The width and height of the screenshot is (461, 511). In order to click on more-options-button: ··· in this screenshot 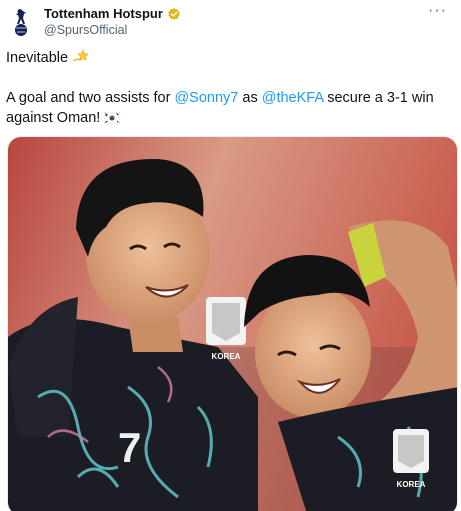, I will do `click(437, 11)`.